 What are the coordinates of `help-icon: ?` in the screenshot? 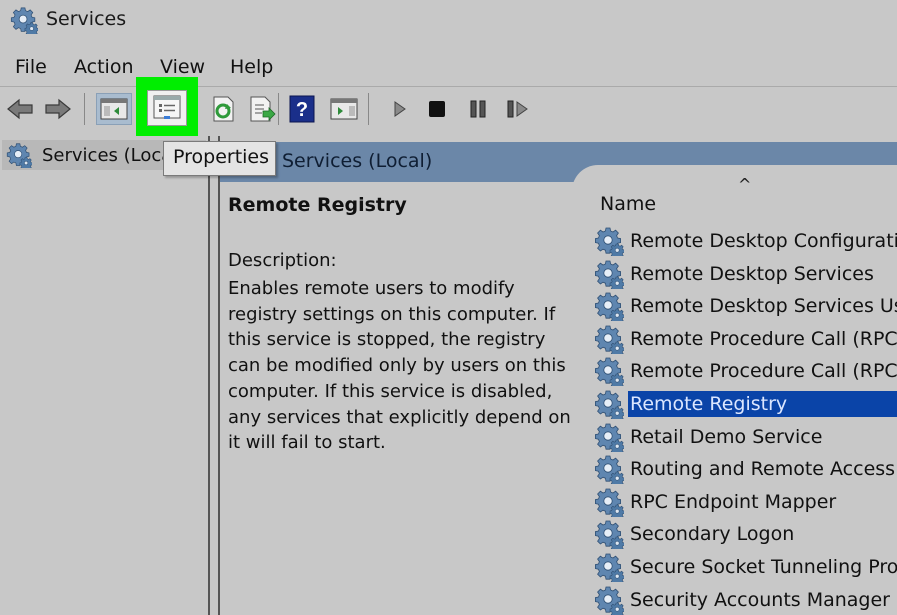 It's located at (302, 109).